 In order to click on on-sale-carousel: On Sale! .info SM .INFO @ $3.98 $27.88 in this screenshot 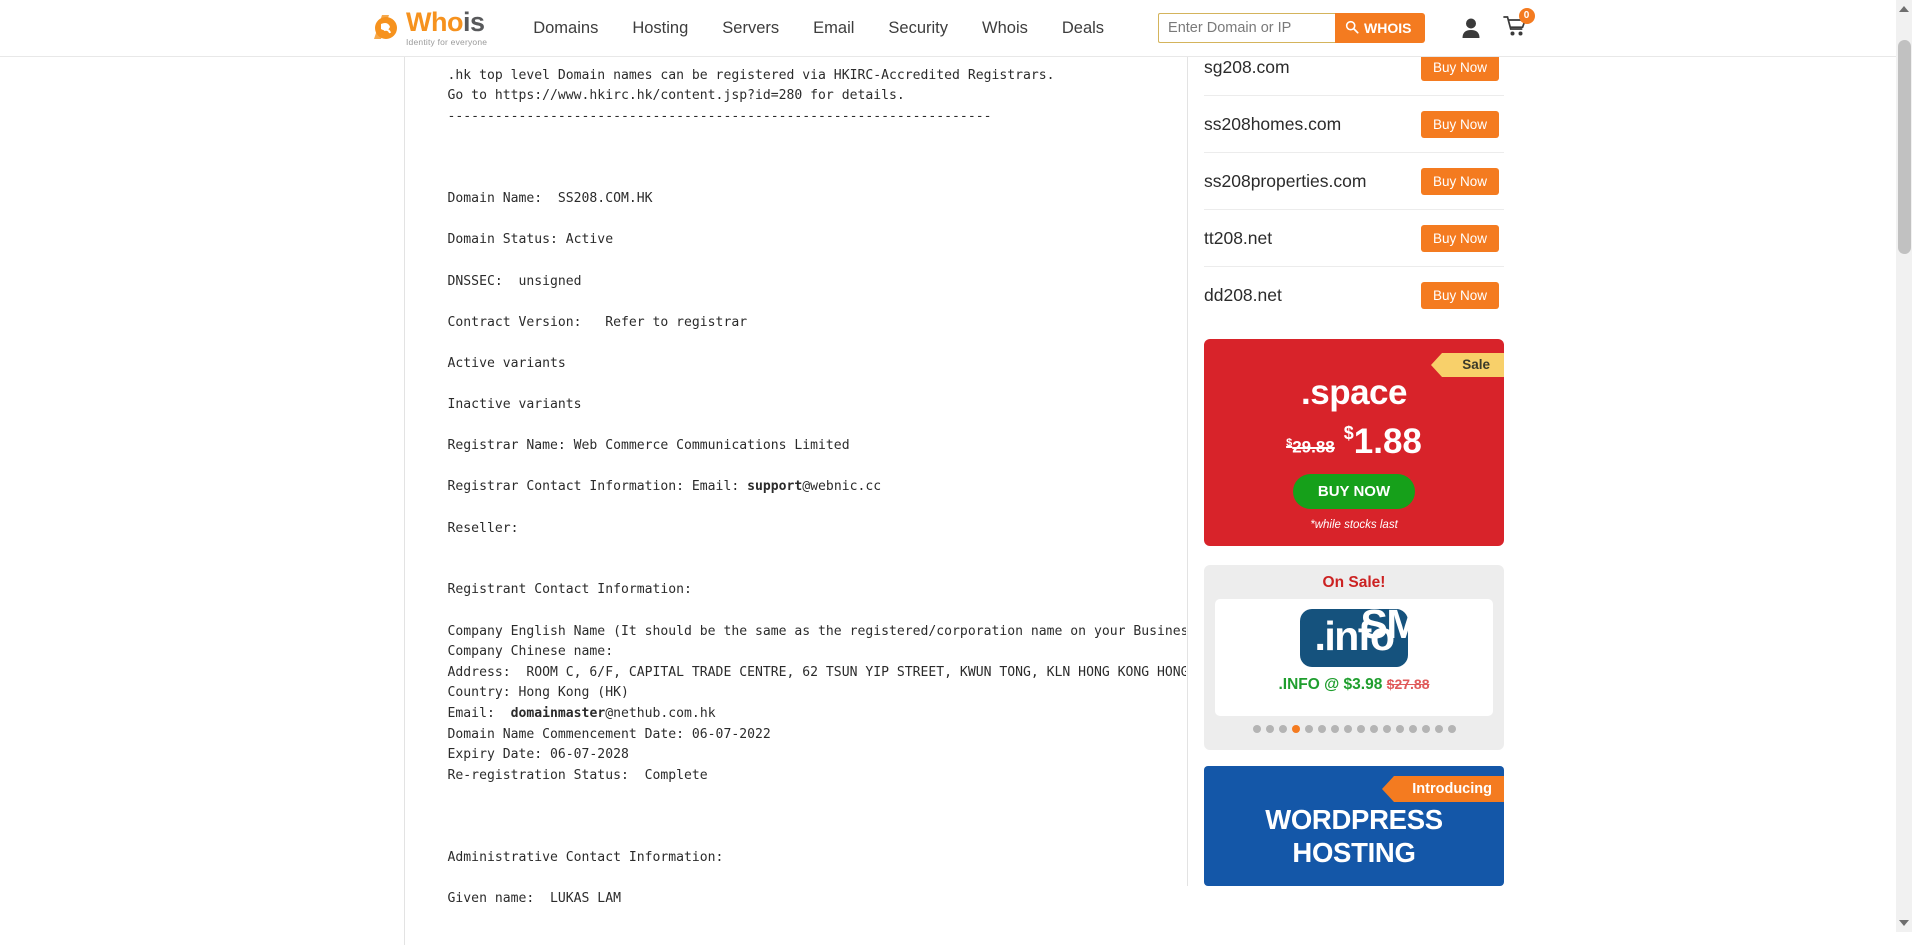, I will do `click(1354, 657)`.